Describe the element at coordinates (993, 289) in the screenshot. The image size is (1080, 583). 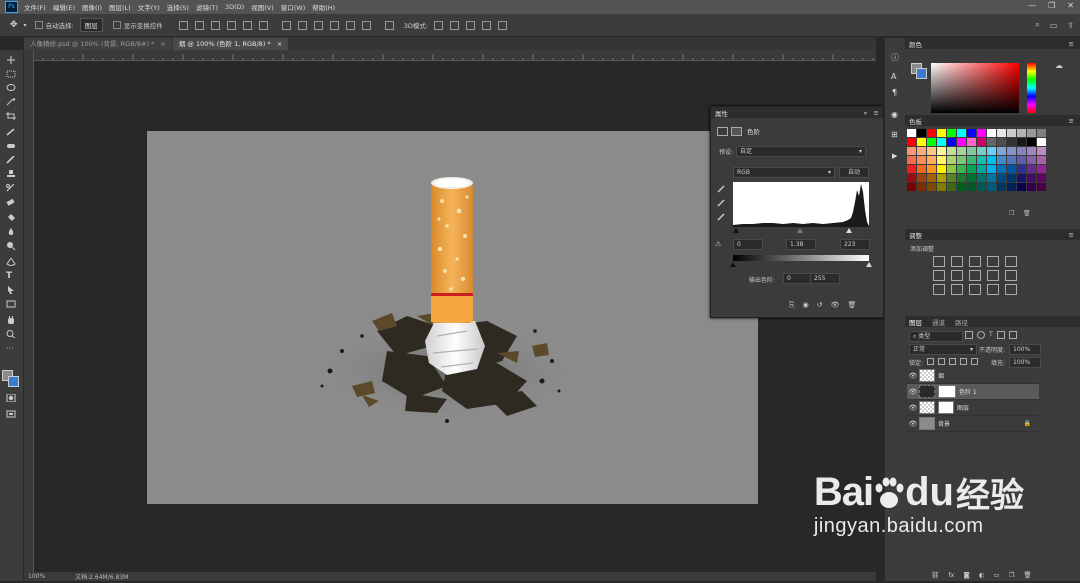
I see `gradient-map-icon` at that location.